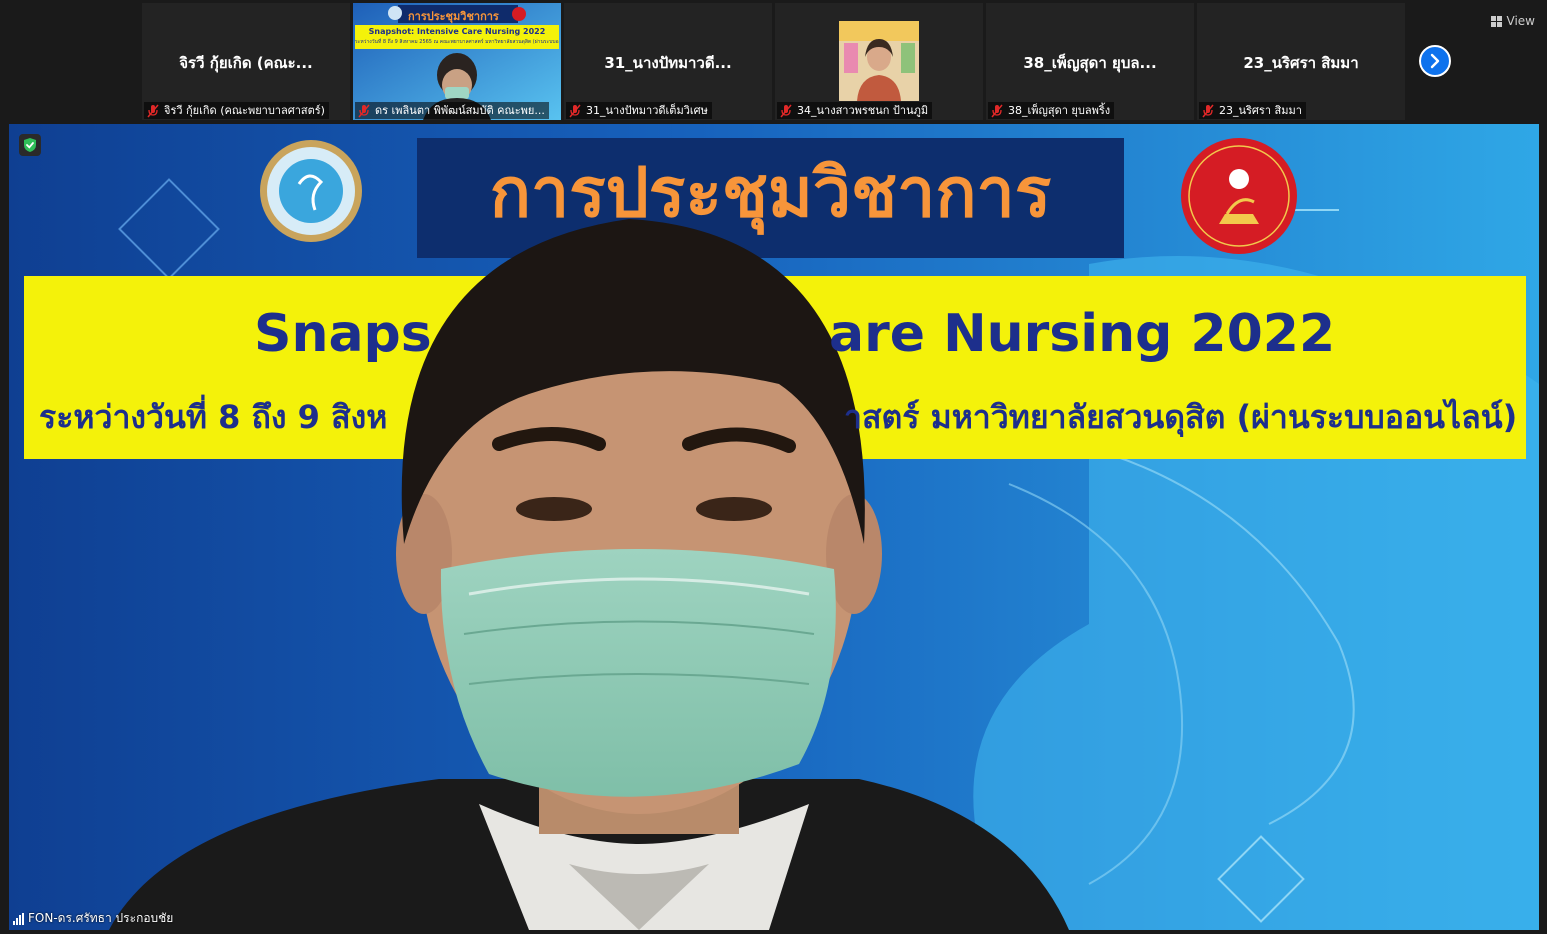  Describe the element at coordinates (1496, 21) in the screenshot. I see `grid-icon` at that location.